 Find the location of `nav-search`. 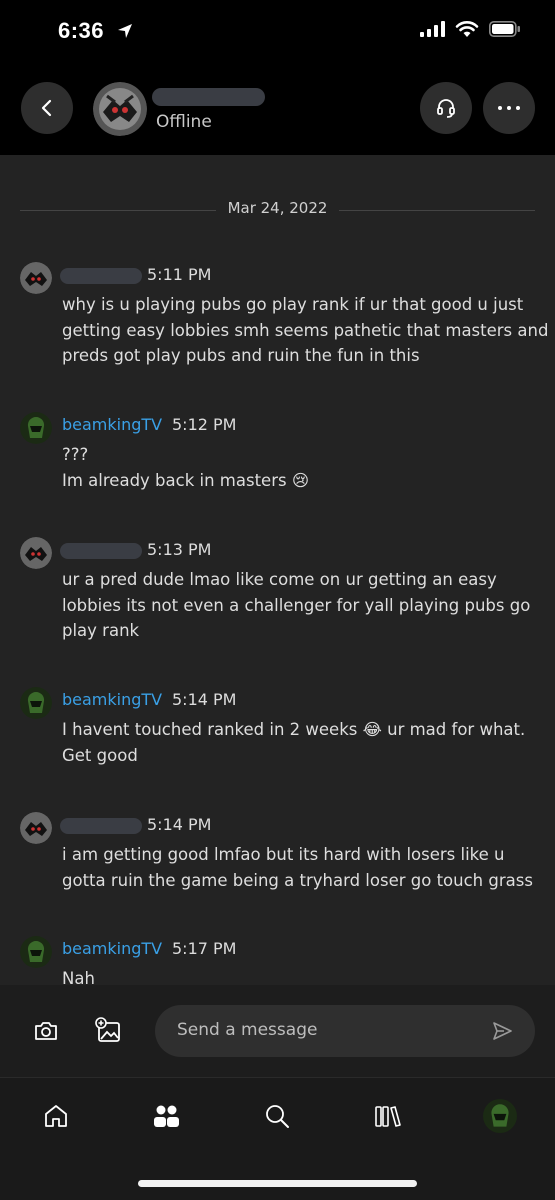

nav-search is located at coordinates (277, 1116).